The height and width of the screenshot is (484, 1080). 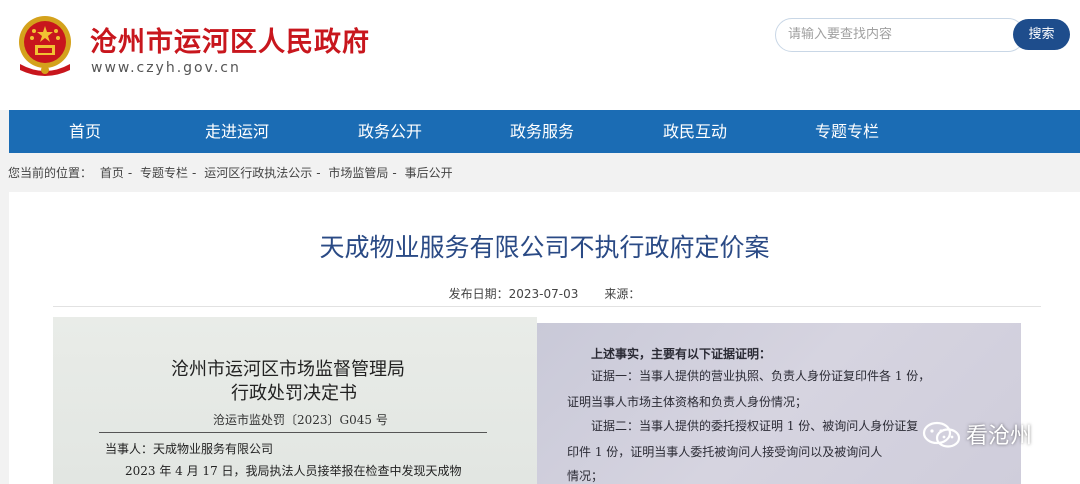 What do you see at coordinates (1041, 34) in the screenshot?
I see `search-button: 搜索` at bounding box center [1041, 34].